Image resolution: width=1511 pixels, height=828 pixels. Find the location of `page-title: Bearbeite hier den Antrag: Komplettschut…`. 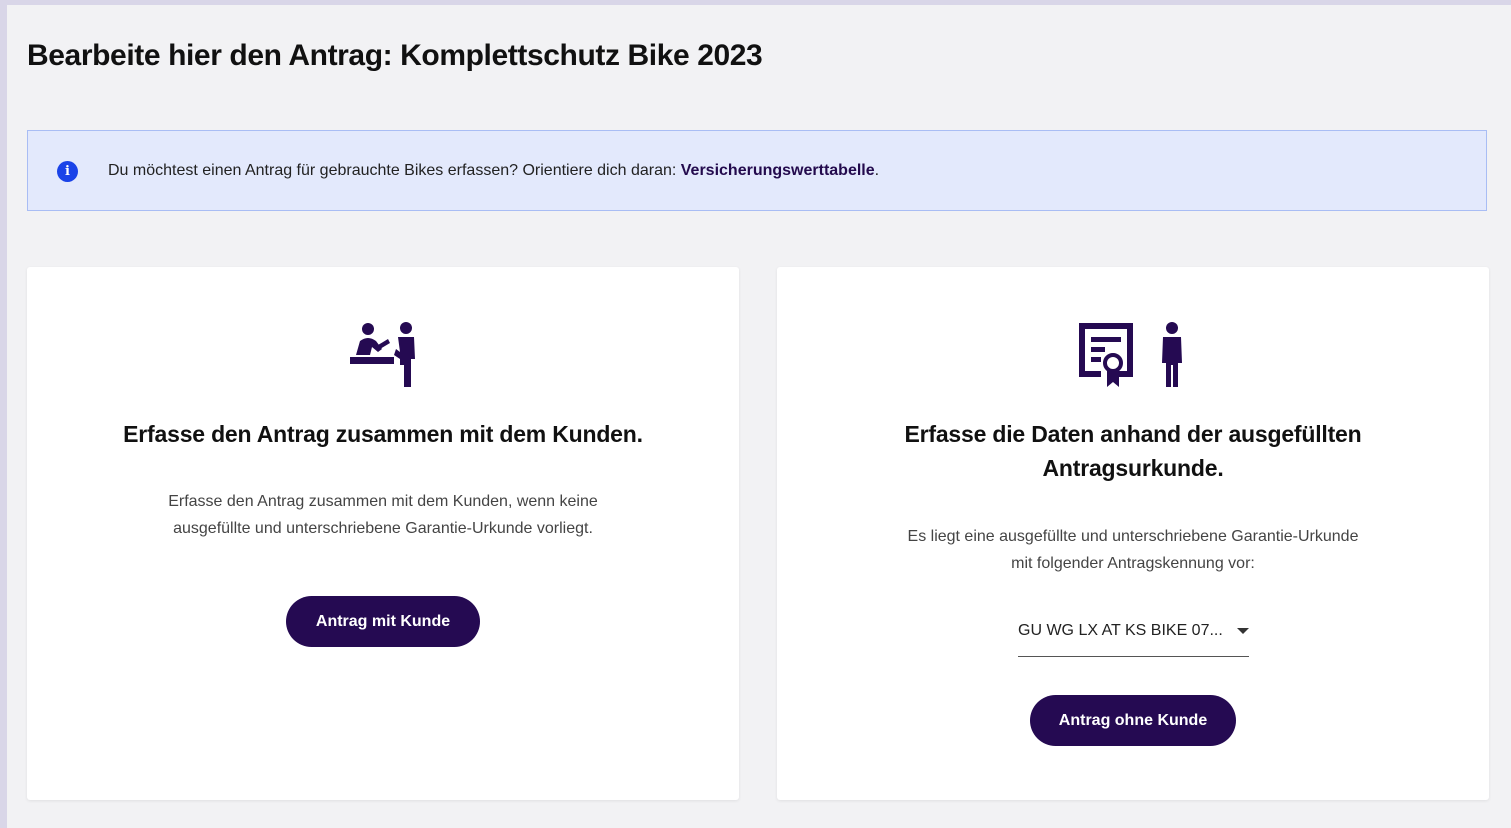

page-title: Bearbeite hier den Antrag: Komplettschut… is located at coordinates (395, 55).